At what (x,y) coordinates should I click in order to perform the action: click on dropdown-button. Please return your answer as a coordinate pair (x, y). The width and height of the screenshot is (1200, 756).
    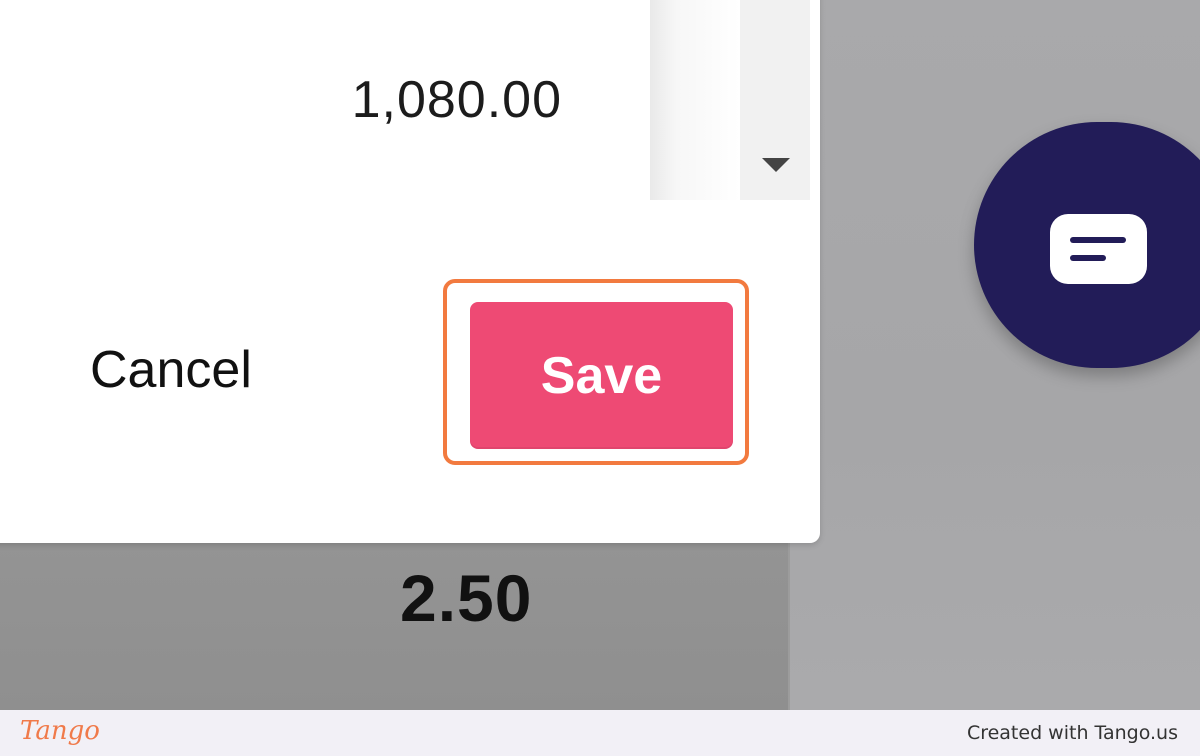
    Looking at the image, I should click on (775, 100).